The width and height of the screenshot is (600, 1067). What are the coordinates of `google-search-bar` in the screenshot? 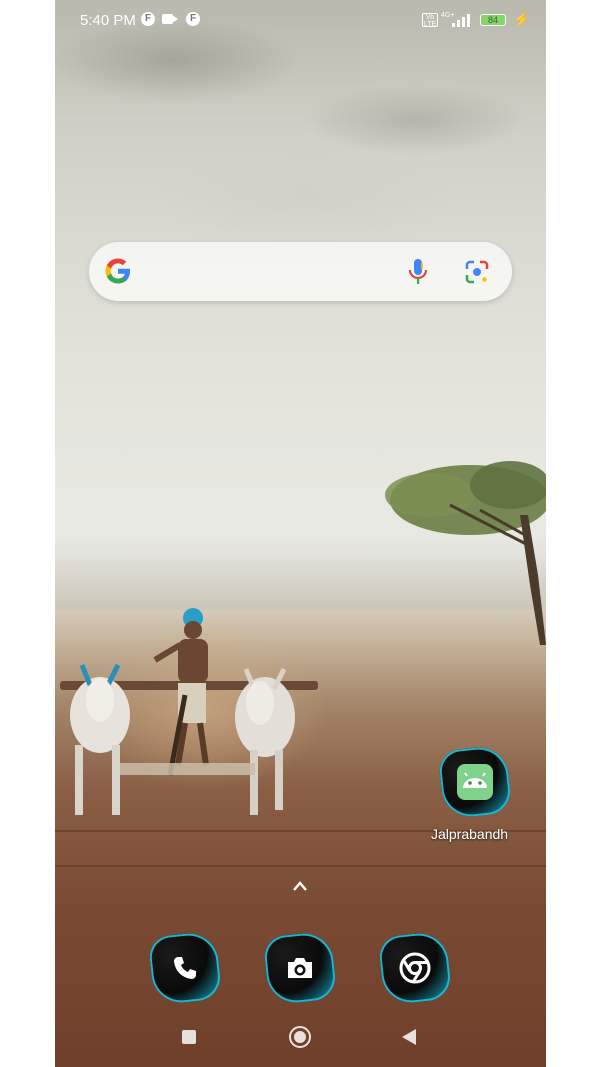 It's located at (300, 271).